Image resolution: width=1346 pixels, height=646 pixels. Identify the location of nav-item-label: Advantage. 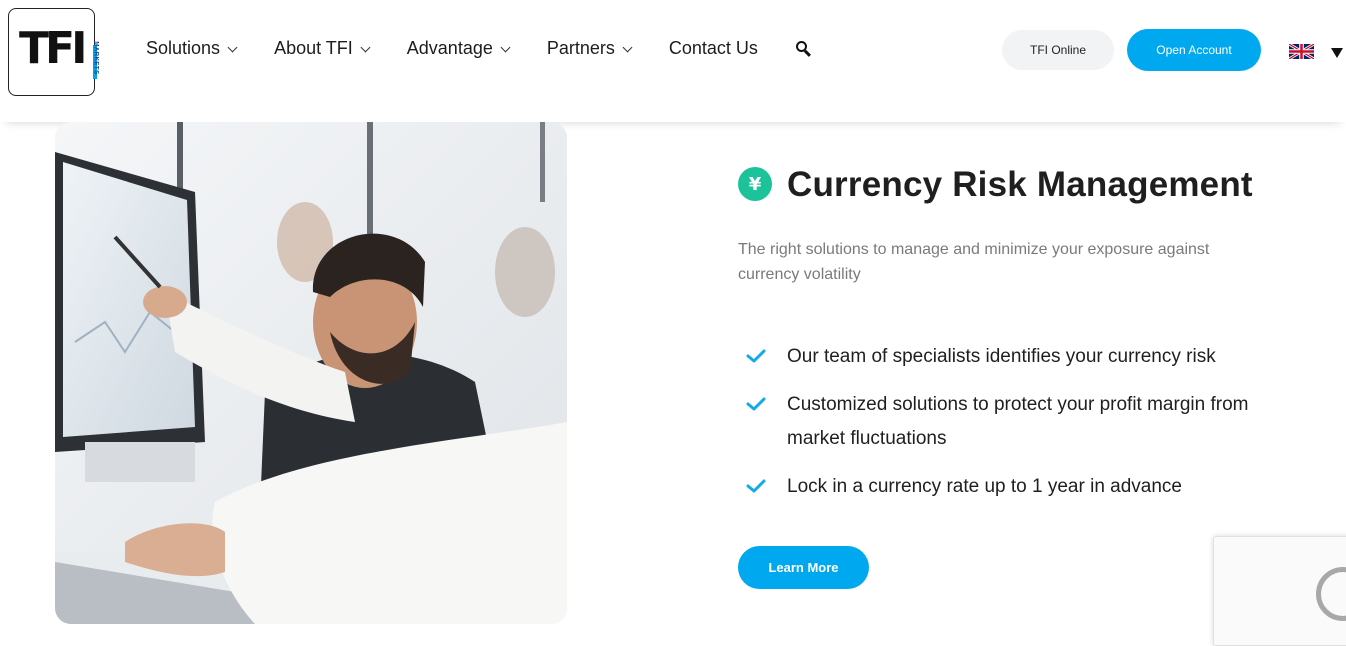
(449, 48).